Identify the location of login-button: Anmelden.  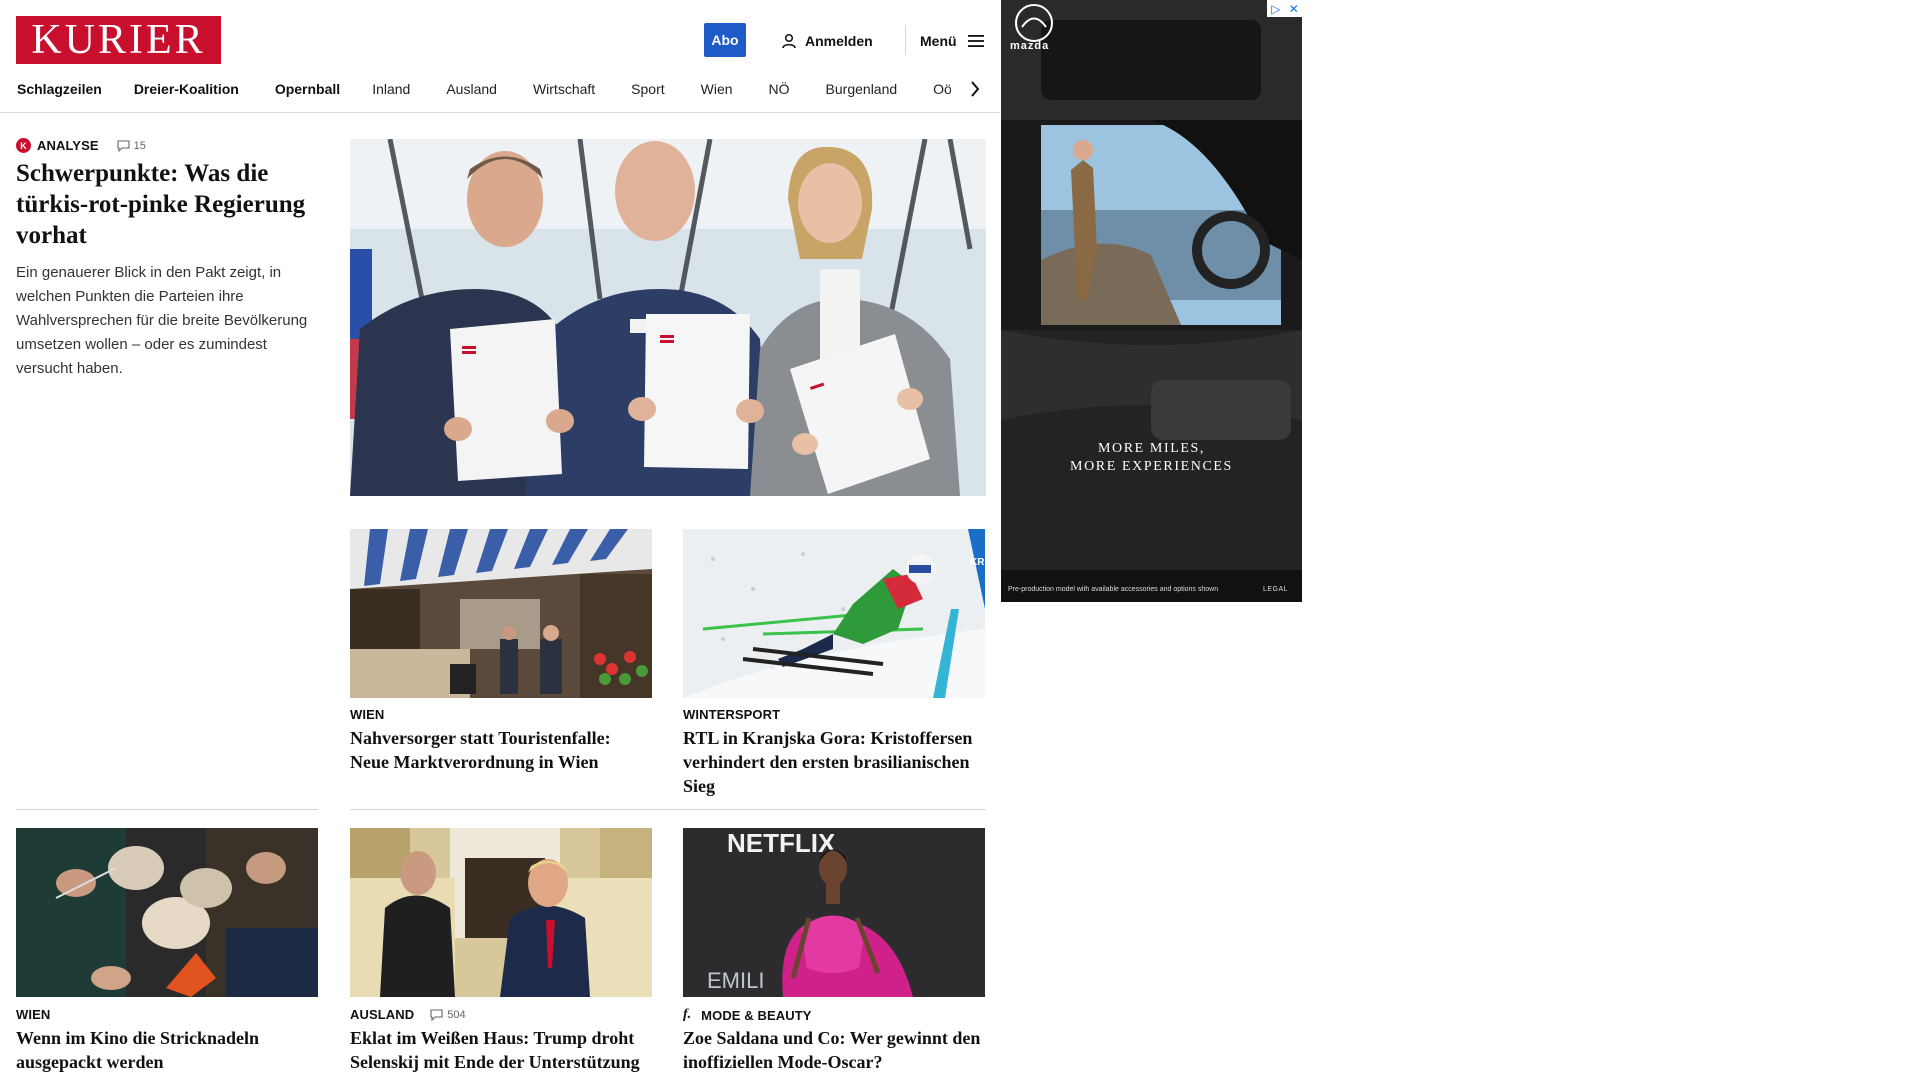
(827, 41).